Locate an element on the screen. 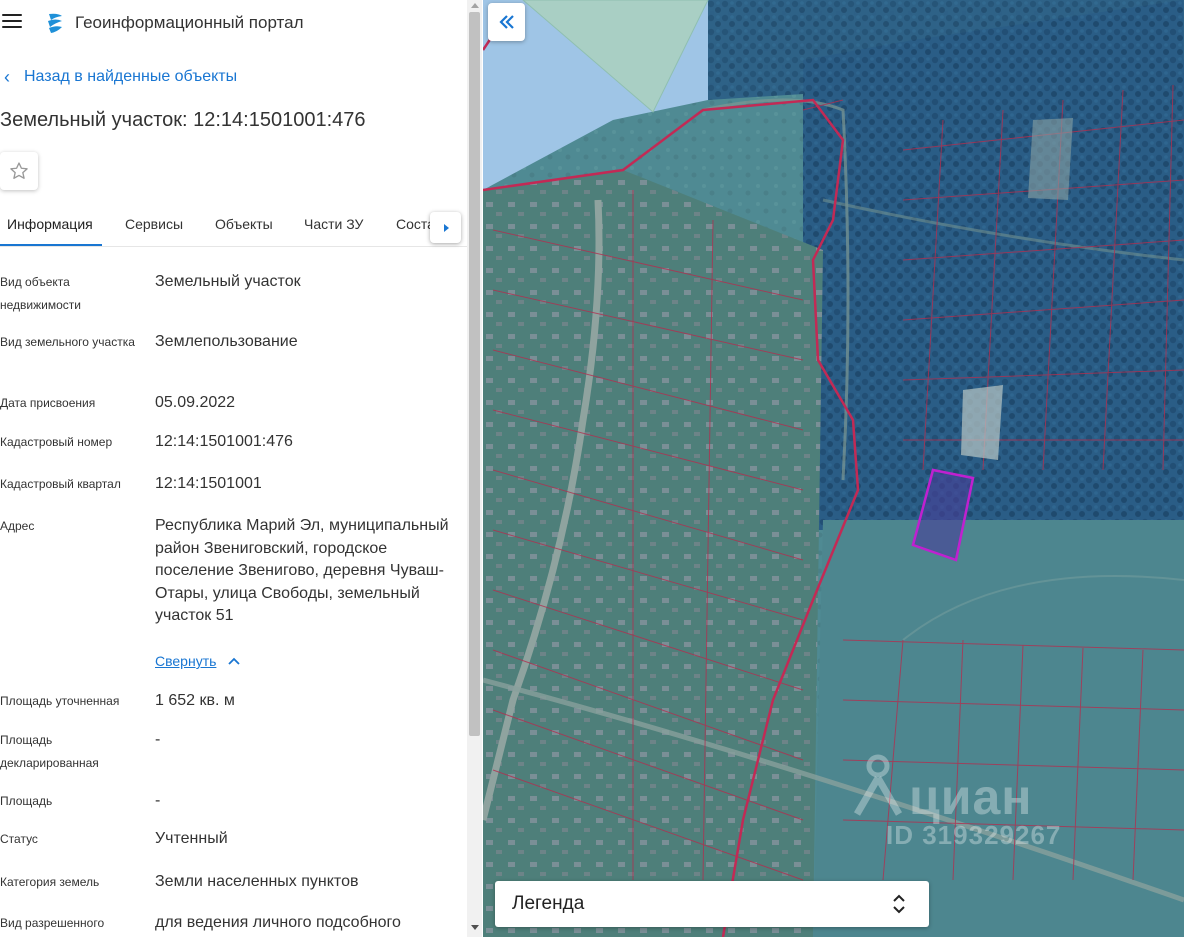 Image resolution: width=1184 pixels, height=937 pixels. favorite-button is located at coordinates (19, 171).